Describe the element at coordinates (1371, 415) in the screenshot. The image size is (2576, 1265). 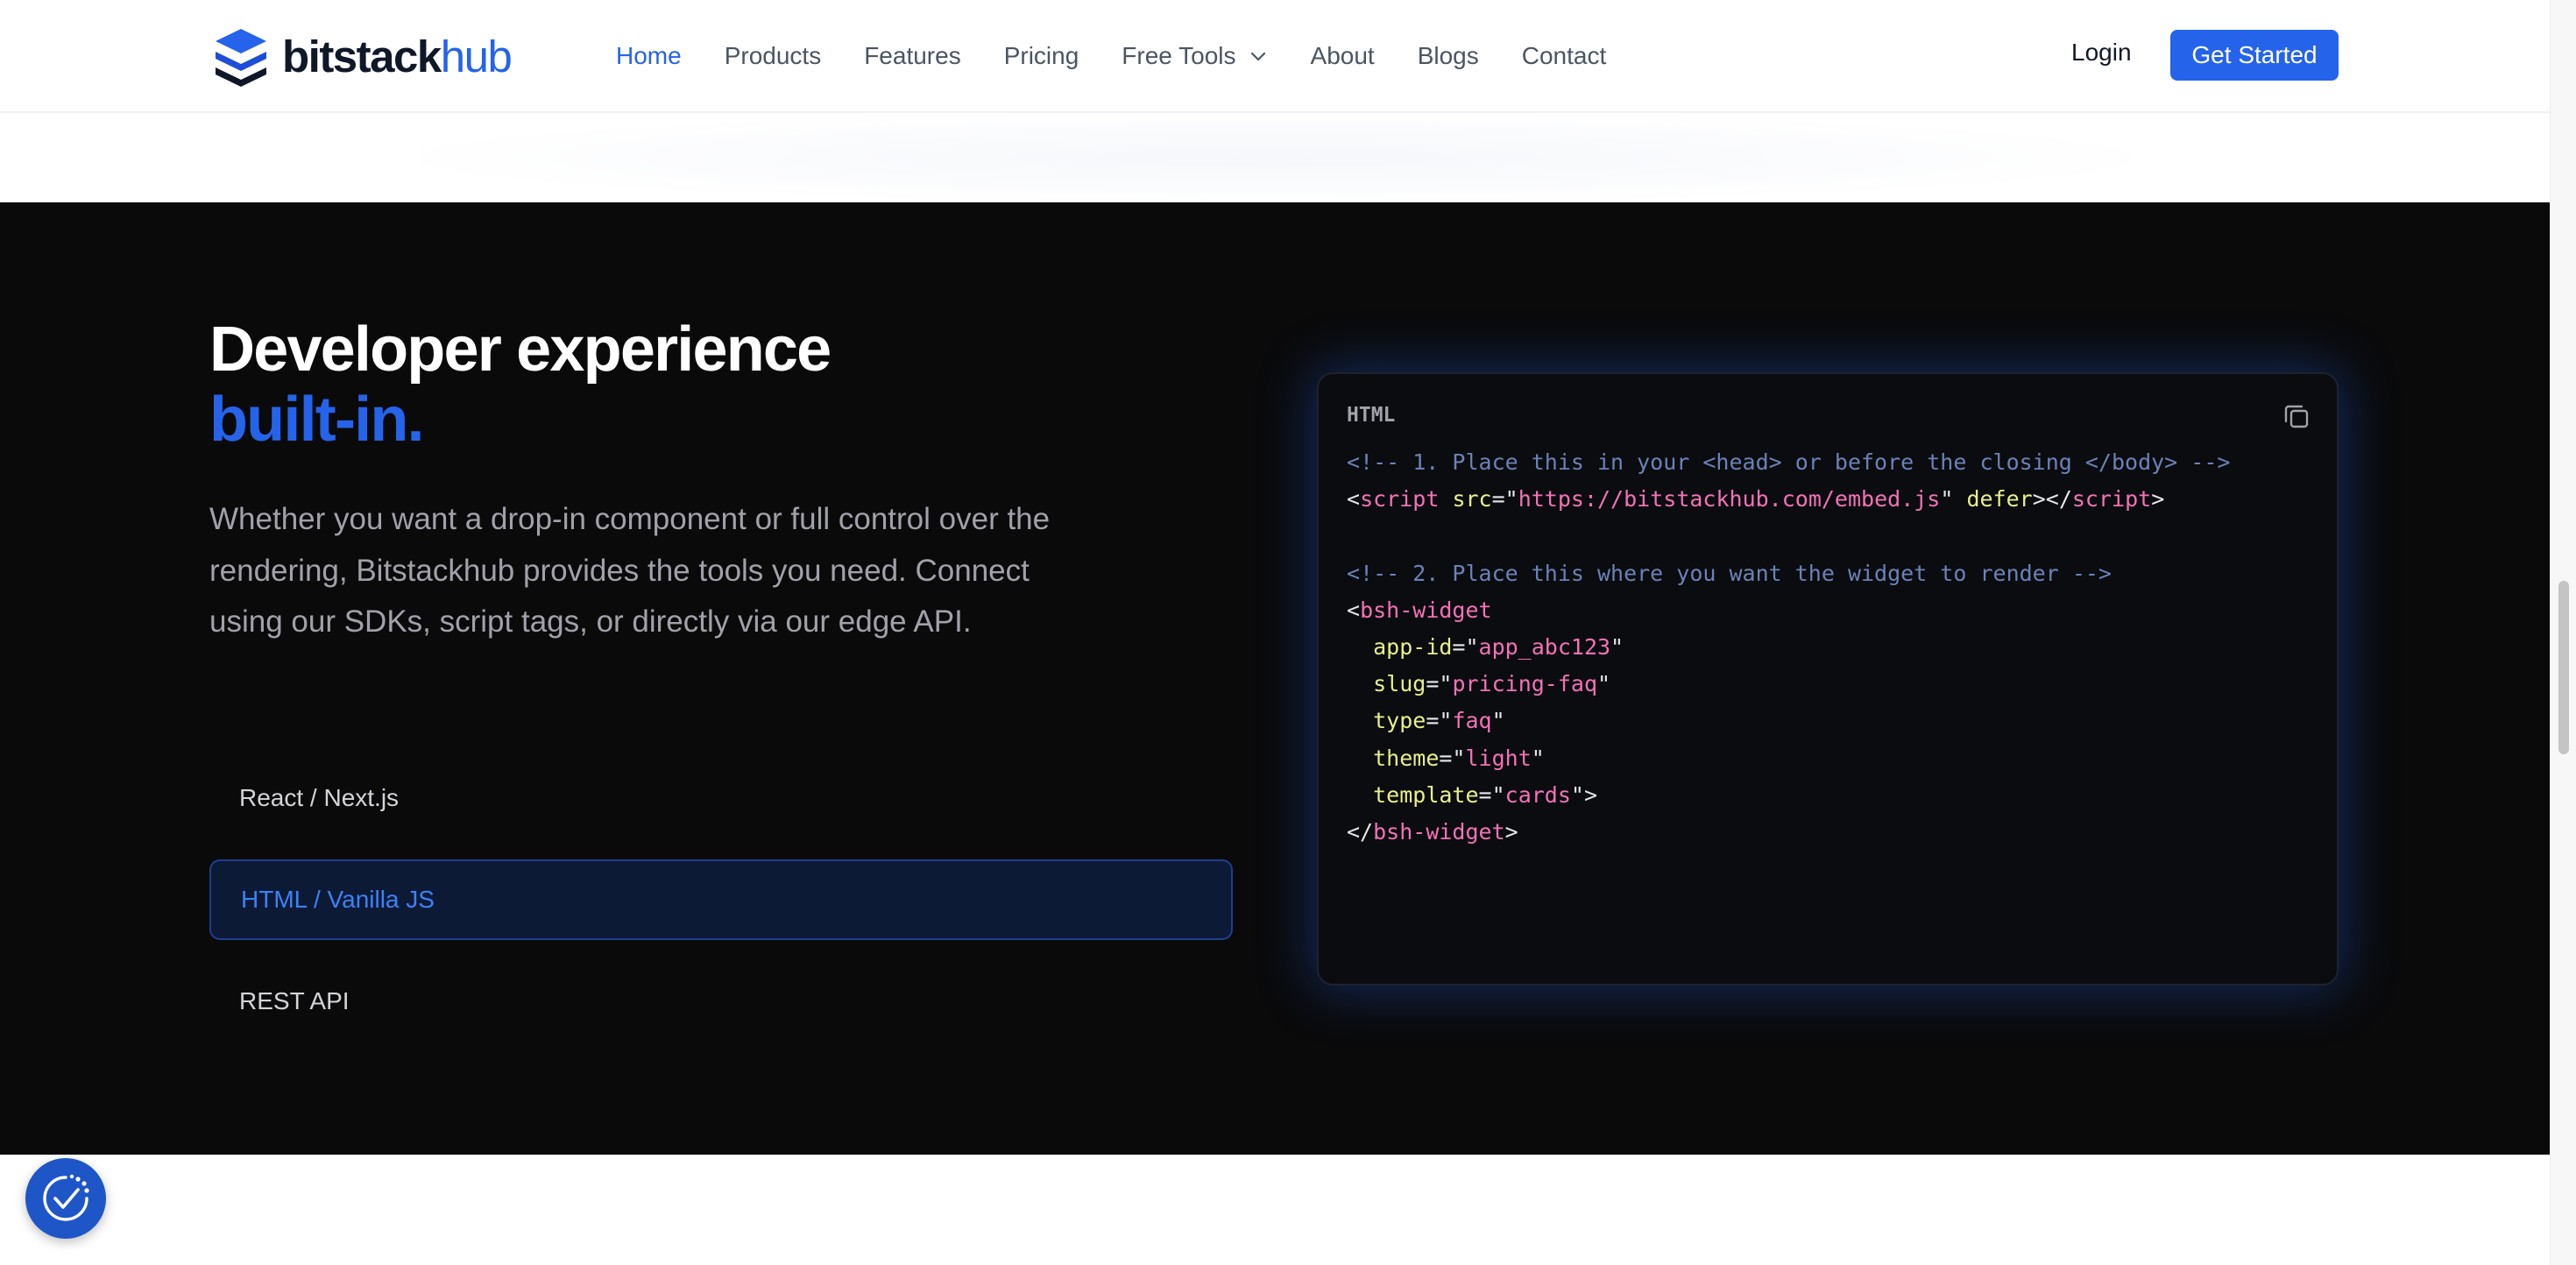
I see `code-language-label: HTML` at that location.